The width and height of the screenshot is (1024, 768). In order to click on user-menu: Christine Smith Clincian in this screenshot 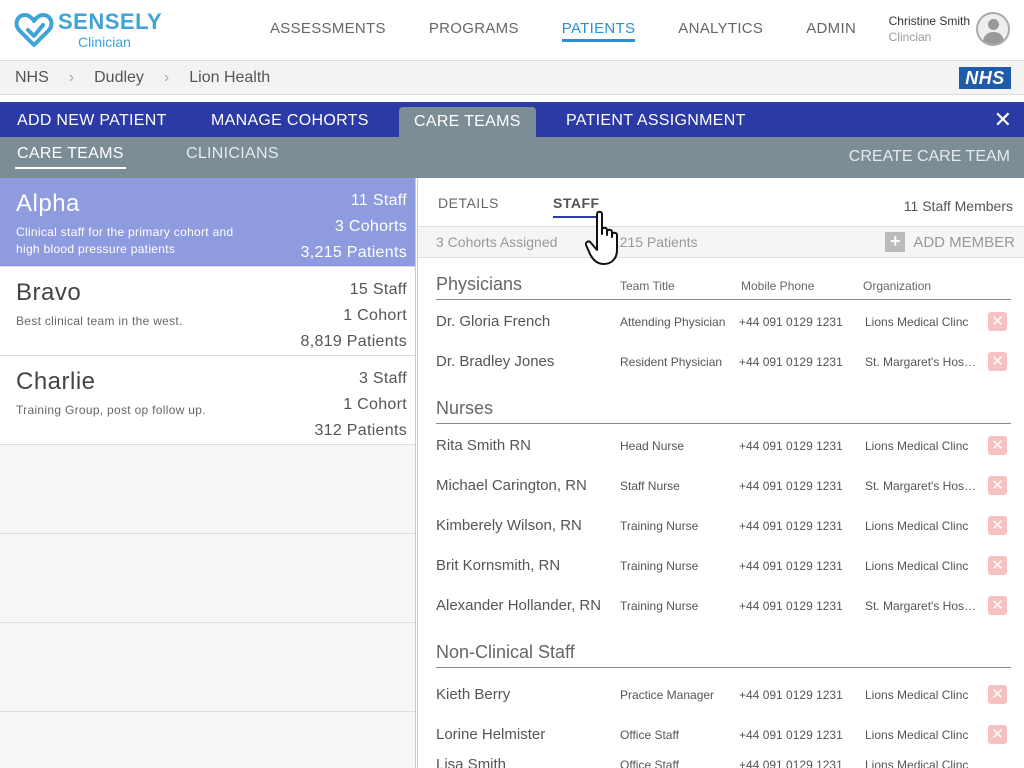, I will do `click(949, 29)`.